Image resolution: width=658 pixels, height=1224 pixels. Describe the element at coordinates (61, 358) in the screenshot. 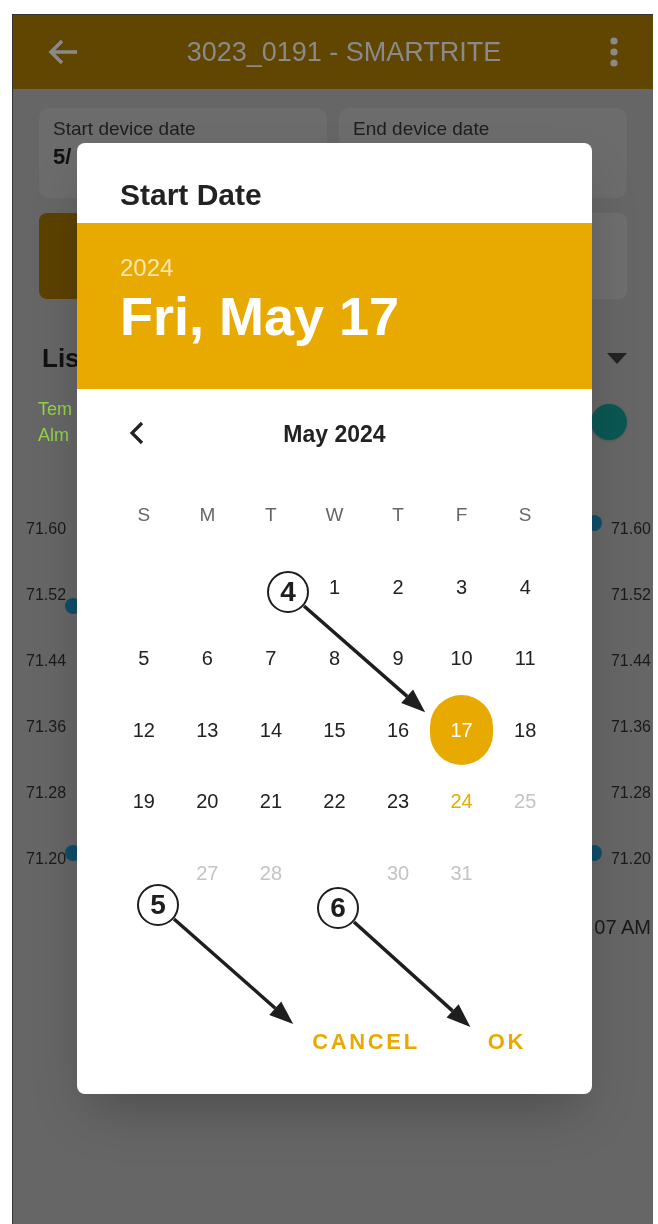

I see `section-title: Lis` at that location.